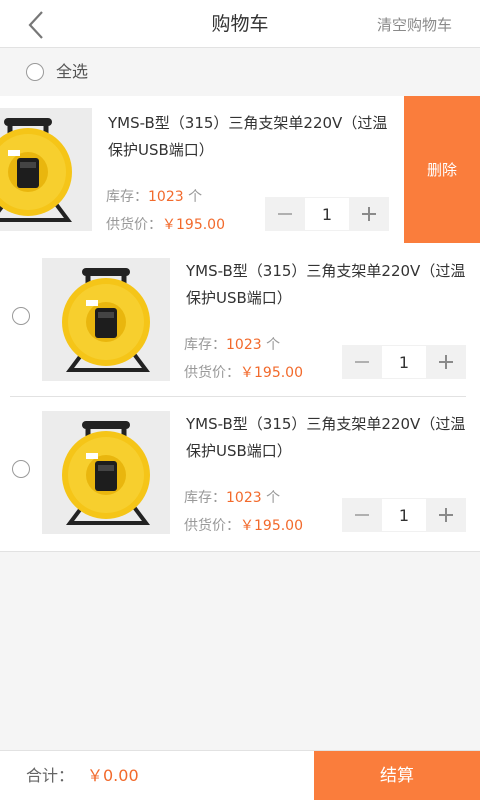  I want to click on select-all-bar: 全选, so click(240, 72).